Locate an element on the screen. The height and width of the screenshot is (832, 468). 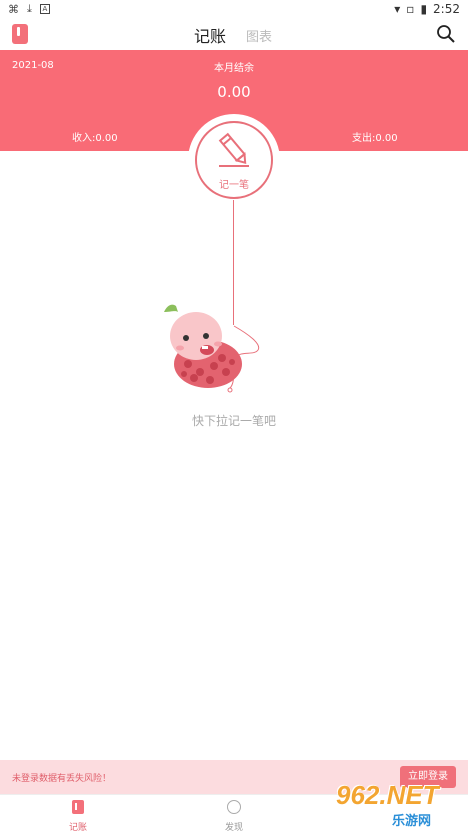
search-icon is located at coordinates (446, 34).